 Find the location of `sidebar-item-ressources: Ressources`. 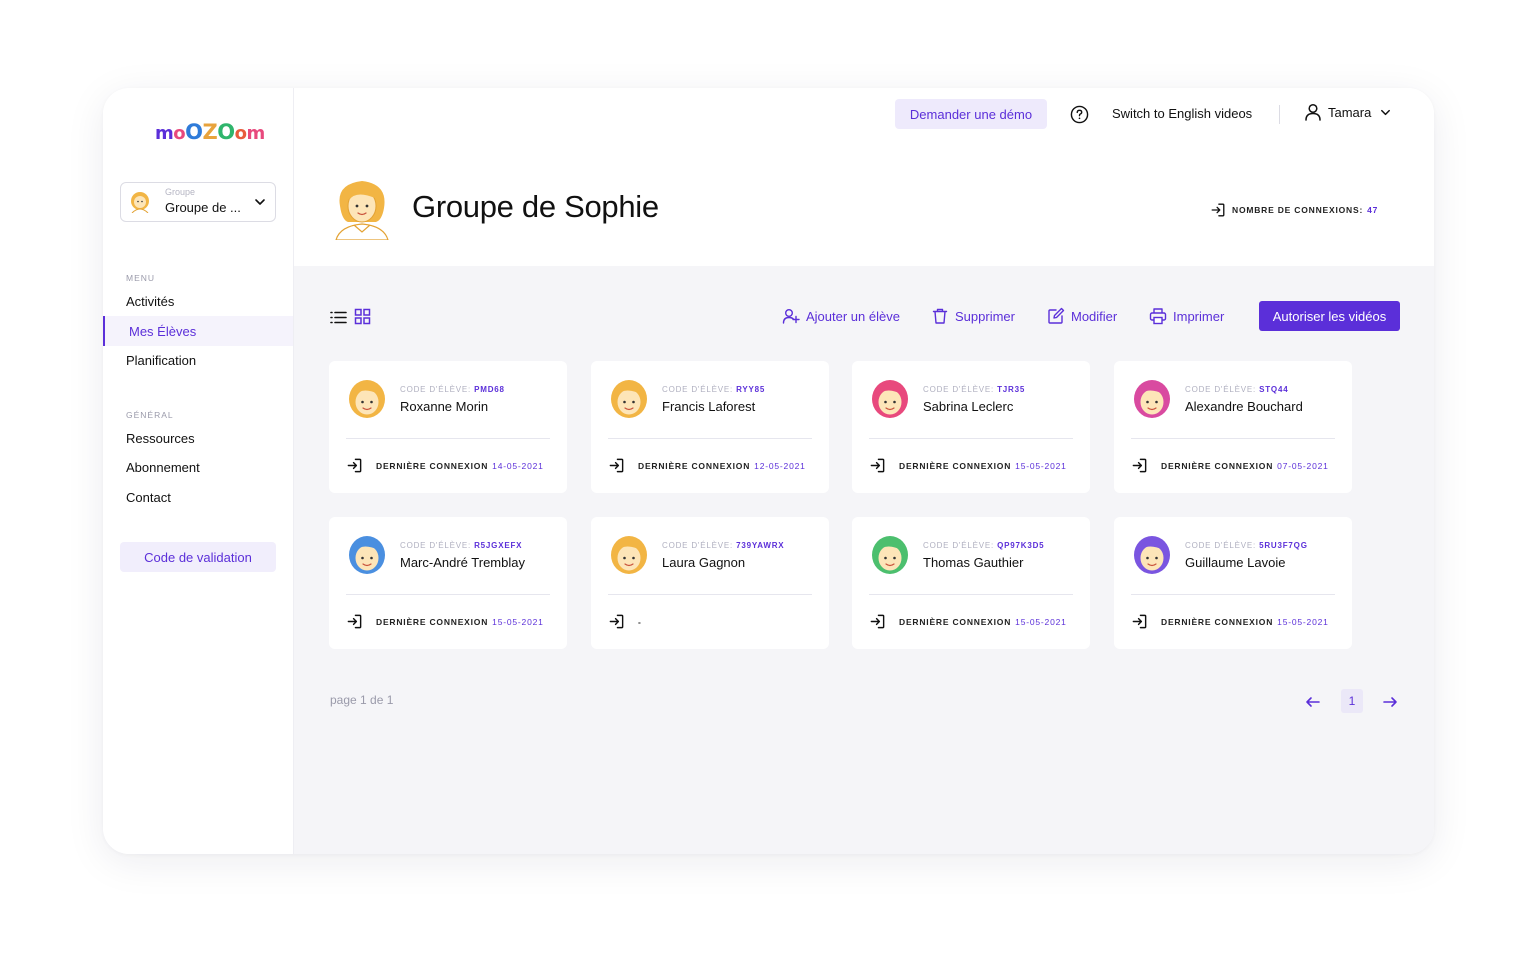

sidebar-item-ressources: Ressources is located at coordinates (198, 438).